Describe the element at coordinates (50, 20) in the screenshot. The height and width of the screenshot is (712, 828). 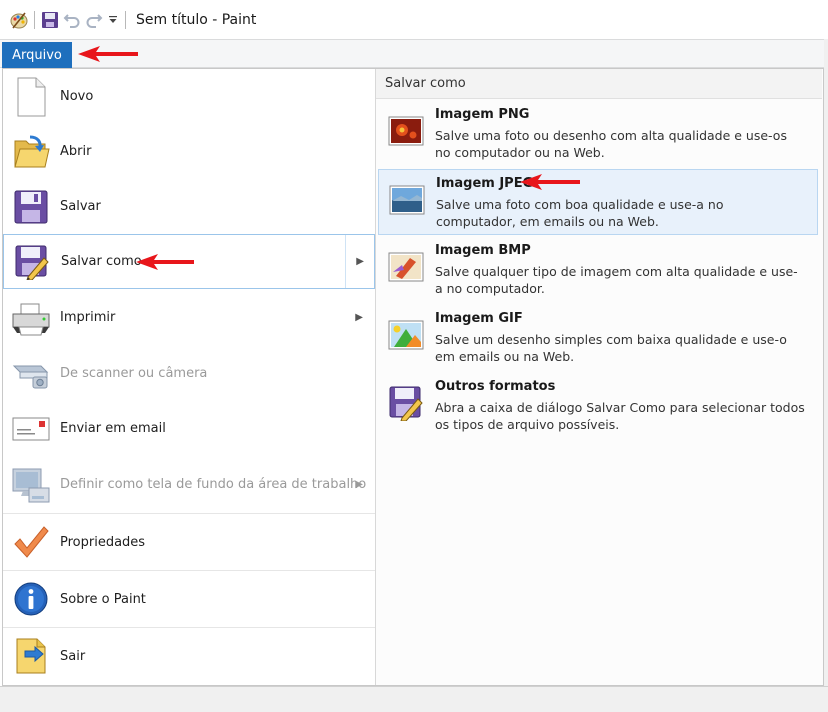
I see `save-icon` at that location.